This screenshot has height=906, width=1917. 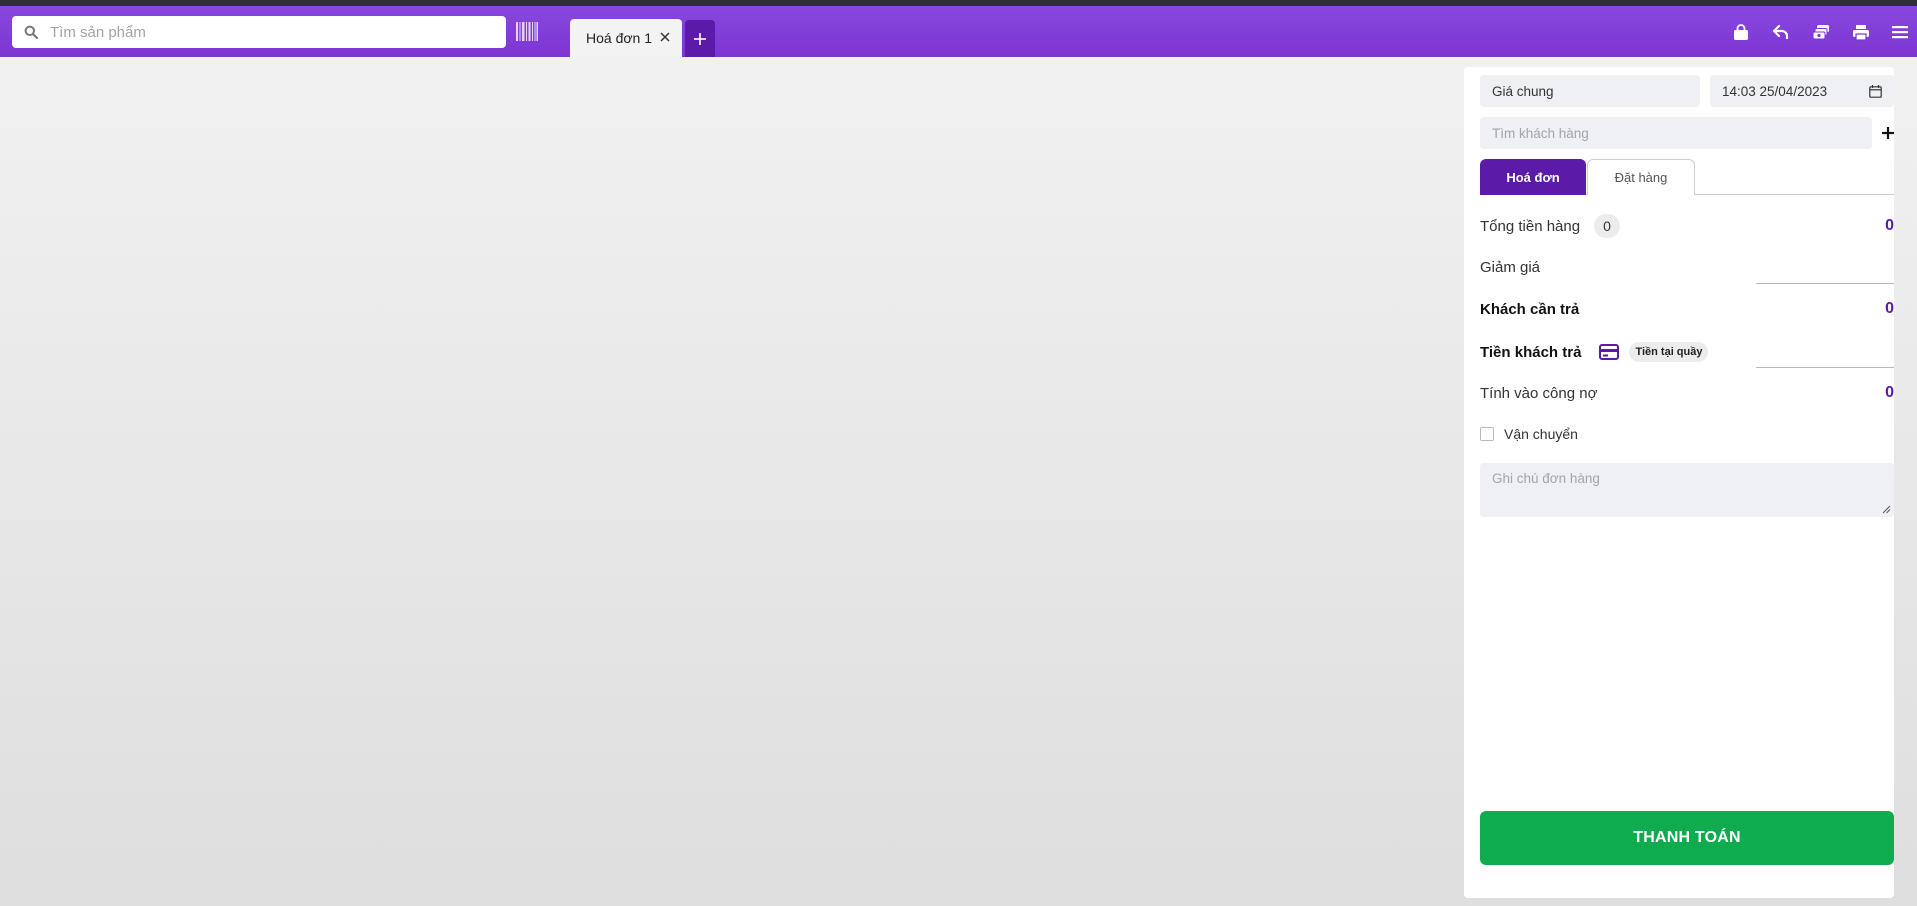 What do you see at coordinates (1487, 434) in the screenshot?
I see `shipping-checkbox` at bounding box center [1487, 434].